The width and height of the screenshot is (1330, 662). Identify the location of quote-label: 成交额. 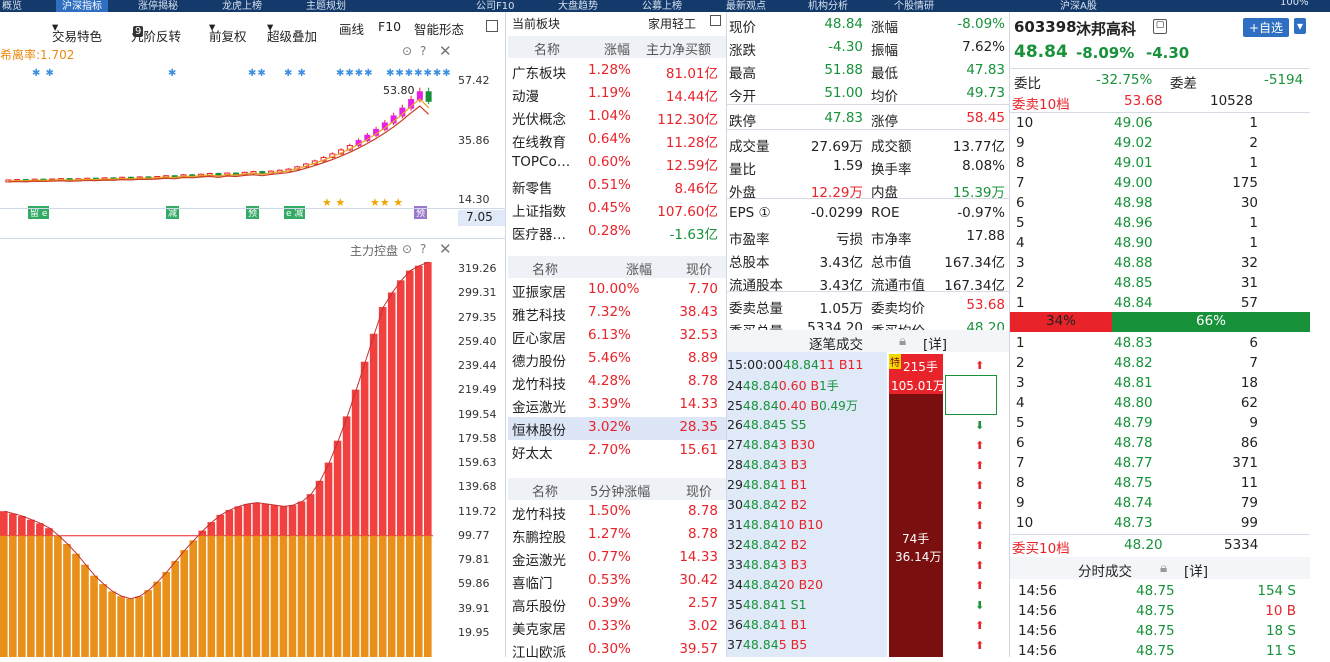
(891, 145).